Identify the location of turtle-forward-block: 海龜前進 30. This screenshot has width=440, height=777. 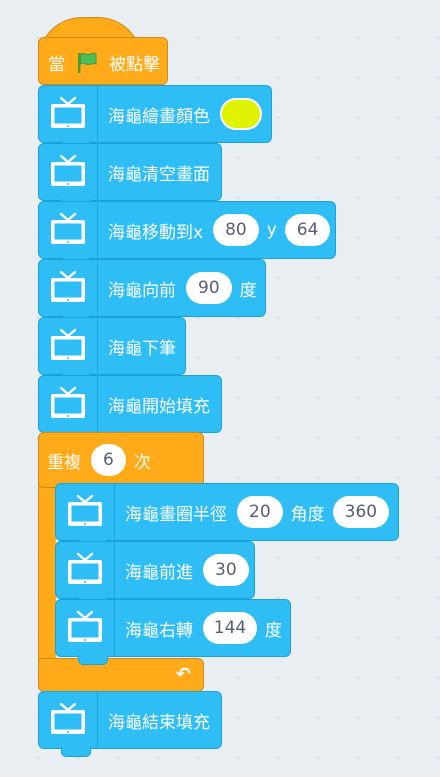
(155, 574).